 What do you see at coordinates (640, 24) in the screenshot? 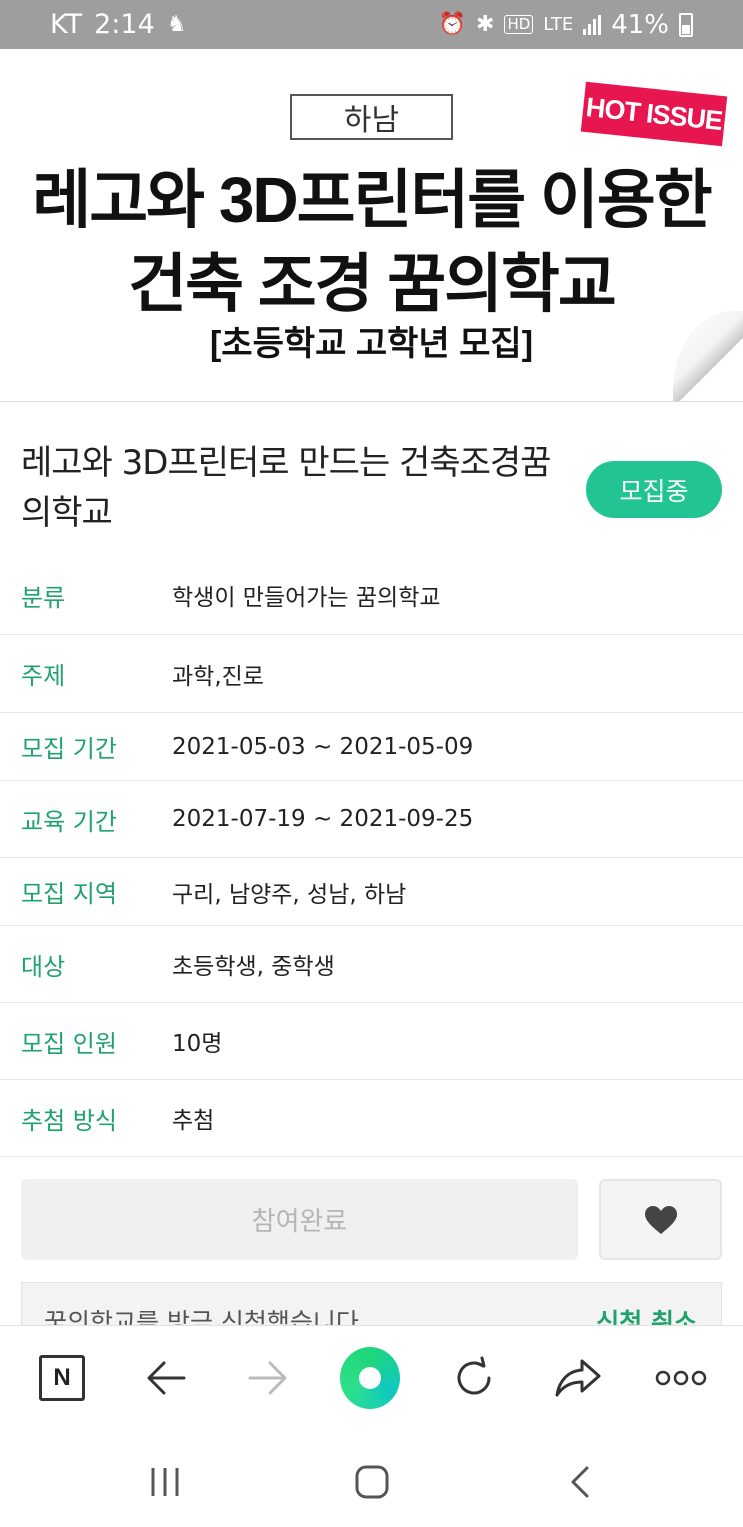
I see `battery-percent: 41%` at bounding box center [640, 24].